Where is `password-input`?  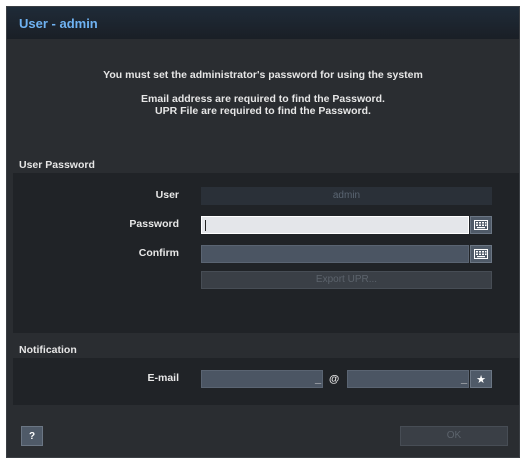 password-input is located at coordinates (335, 225).